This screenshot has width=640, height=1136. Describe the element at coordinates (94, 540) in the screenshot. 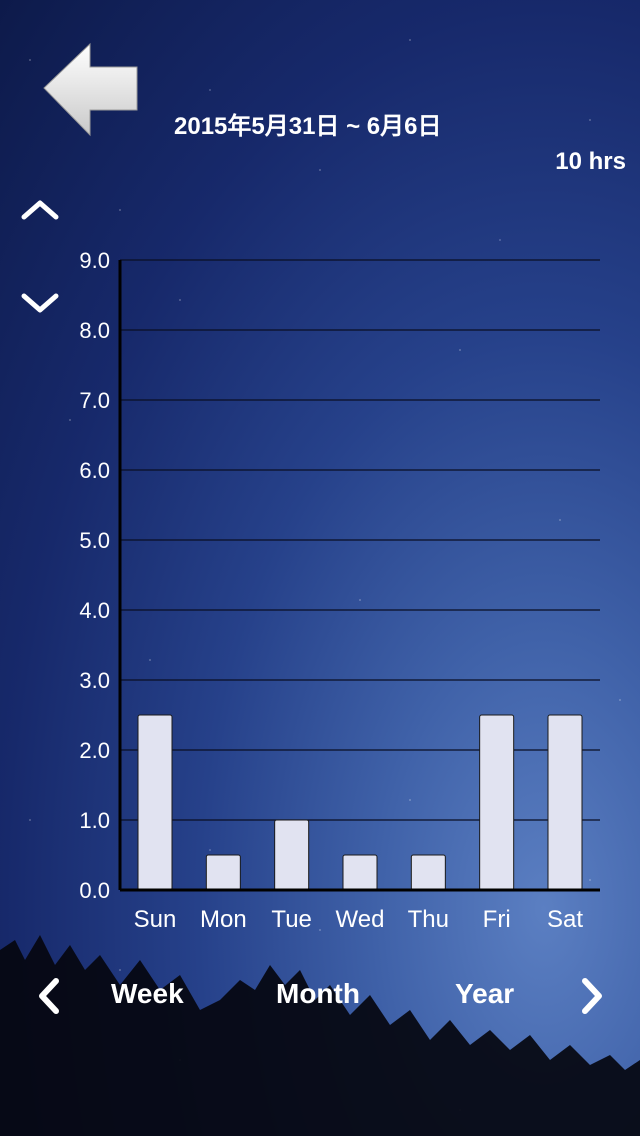

I see `y-tick-label: 5.0` at that location.